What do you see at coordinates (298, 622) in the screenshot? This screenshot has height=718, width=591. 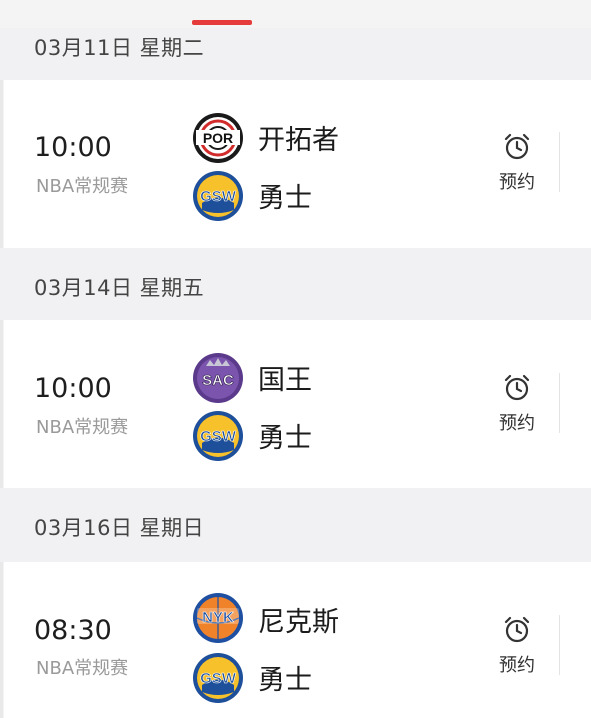 I see `home-team-name: 尼克斯` at bounding box center [298, 622].